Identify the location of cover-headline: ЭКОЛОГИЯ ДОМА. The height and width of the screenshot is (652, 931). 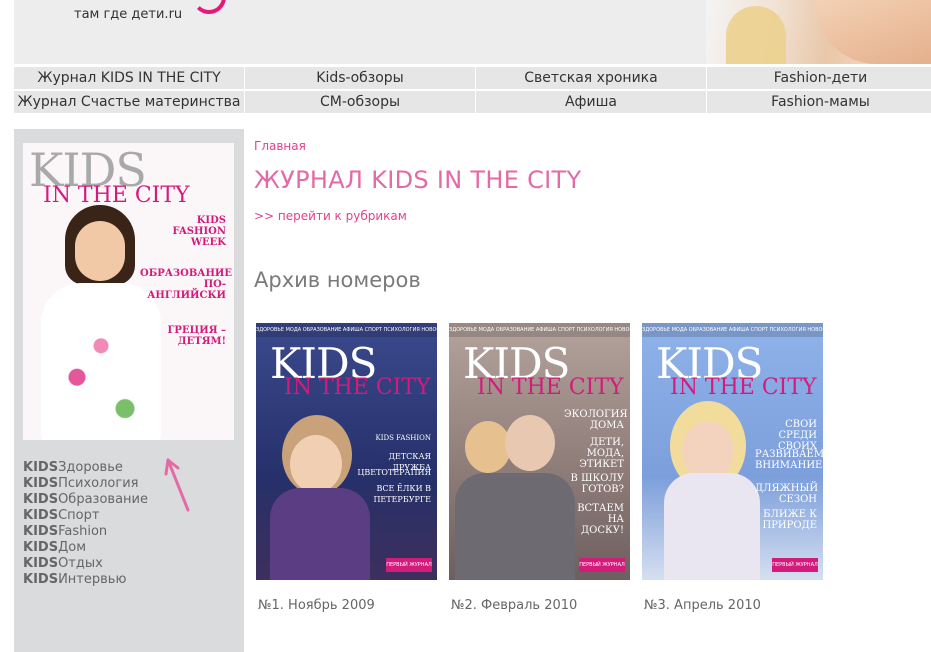
(596, 420).